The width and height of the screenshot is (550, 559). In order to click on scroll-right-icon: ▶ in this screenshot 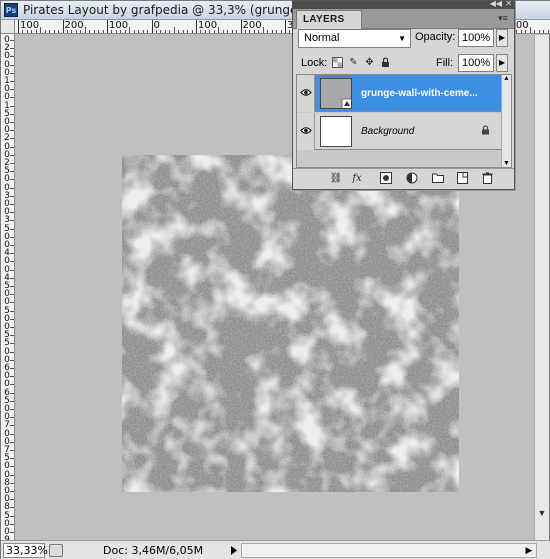, I will do `click(529, 550)`.